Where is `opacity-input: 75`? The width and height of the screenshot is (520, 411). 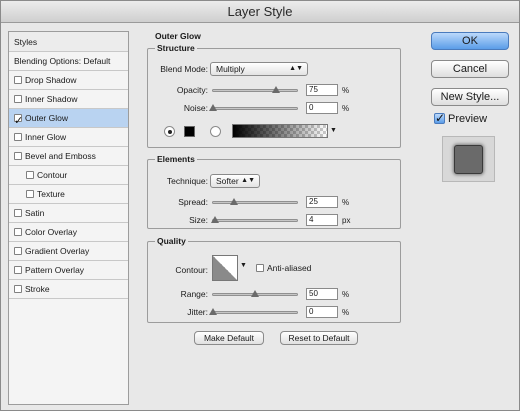
opacity-input: 75 is located at coordinates (322, 90).